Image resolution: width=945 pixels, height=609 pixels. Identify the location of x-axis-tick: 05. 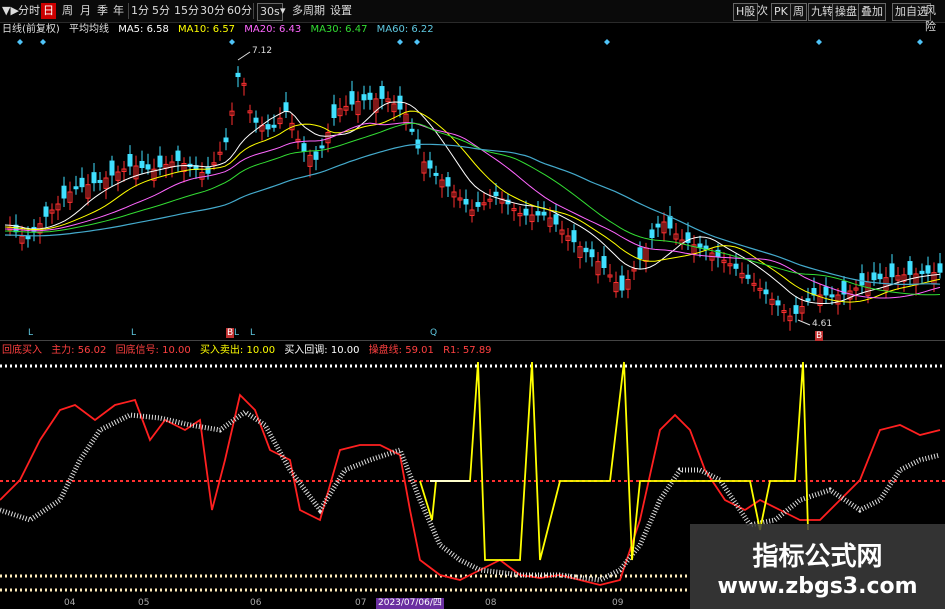
(144, 603).